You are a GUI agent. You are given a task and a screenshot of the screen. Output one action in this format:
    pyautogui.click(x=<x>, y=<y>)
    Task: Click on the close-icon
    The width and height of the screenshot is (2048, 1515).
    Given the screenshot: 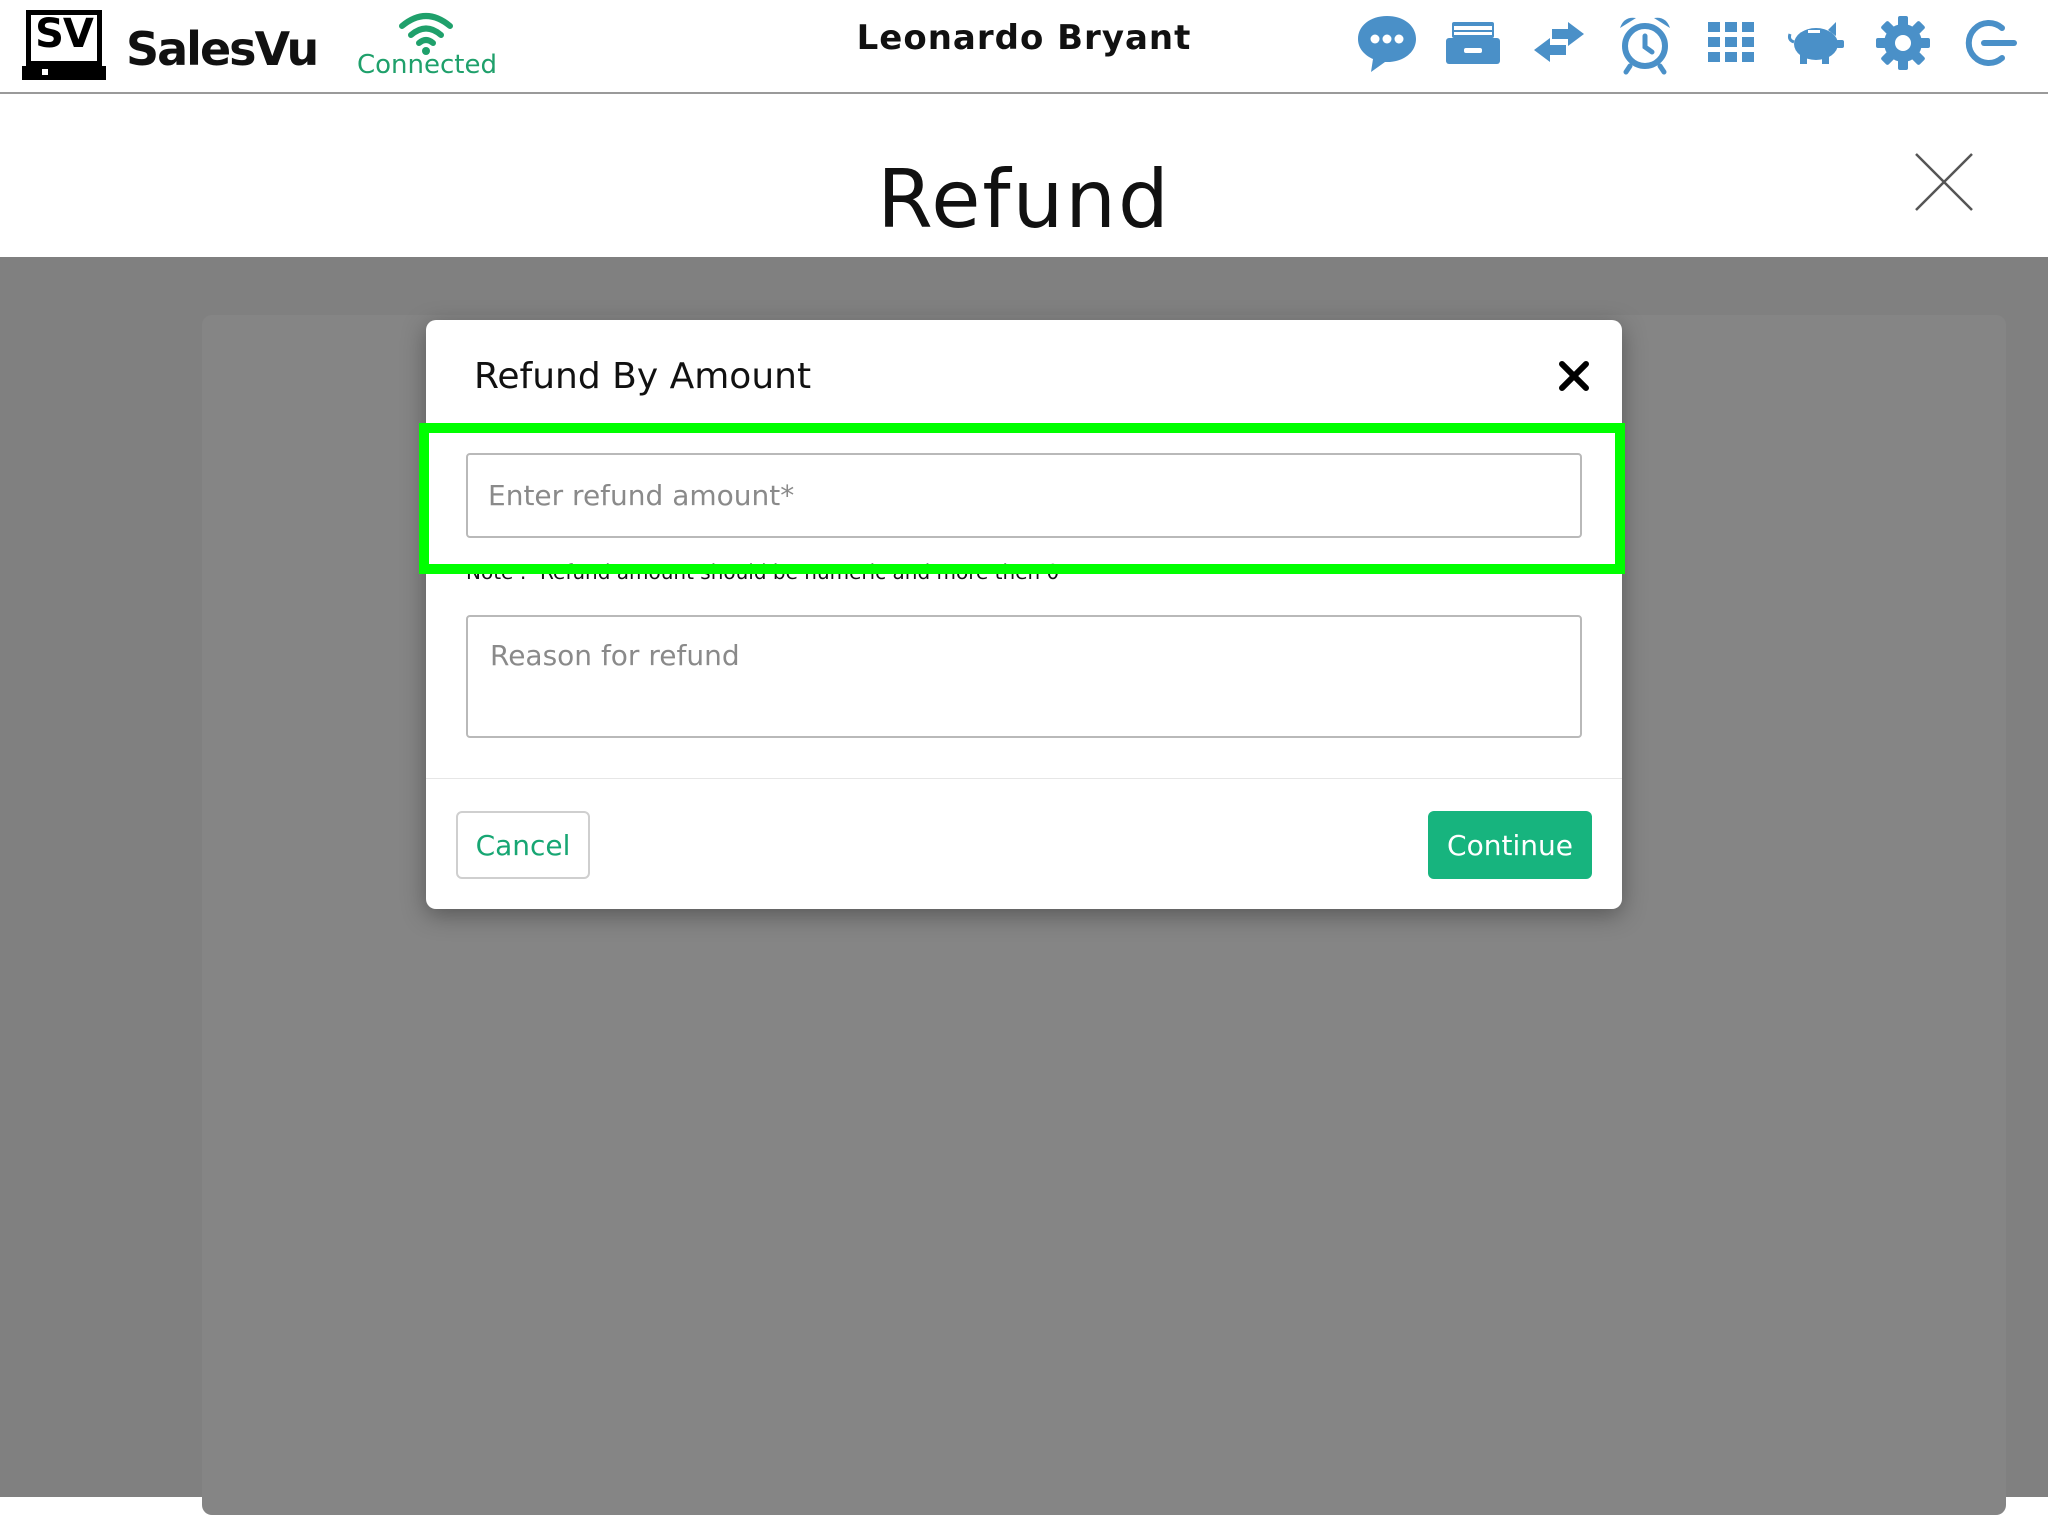 What is the action you would take?
    pyautogui.click(x=1574, y=376)
    